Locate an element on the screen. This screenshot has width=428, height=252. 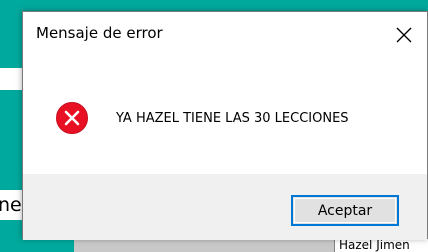
close-icon is located at coordinates (404, 35).